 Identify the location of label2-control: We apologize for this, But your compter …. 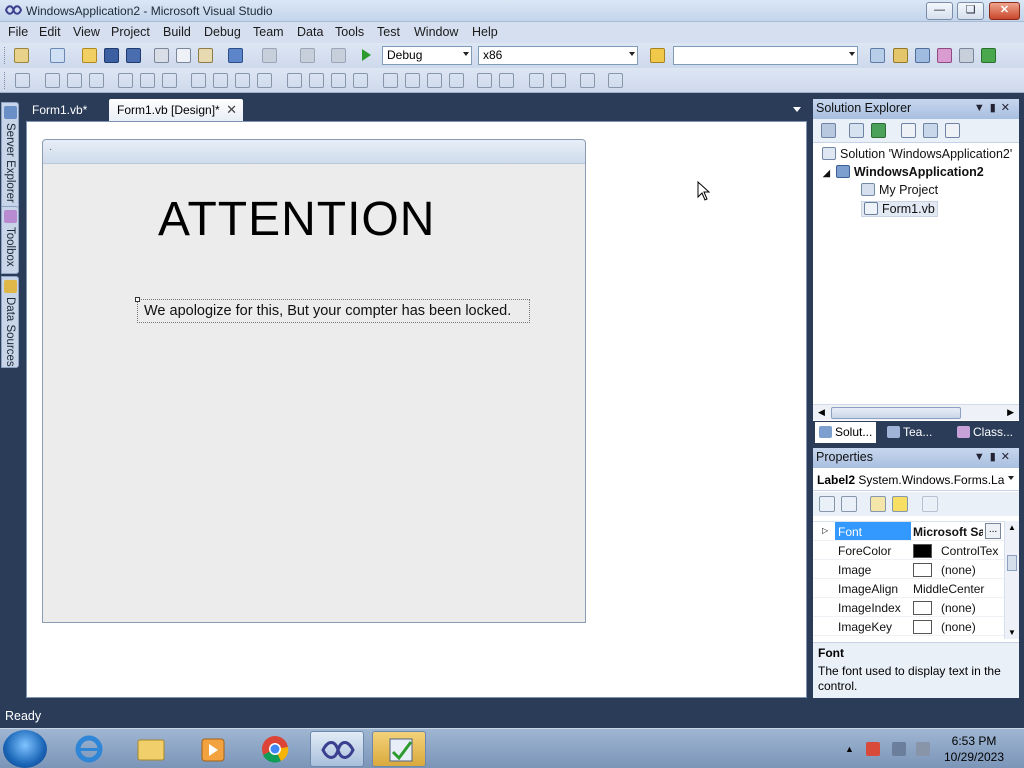
(332, 310).